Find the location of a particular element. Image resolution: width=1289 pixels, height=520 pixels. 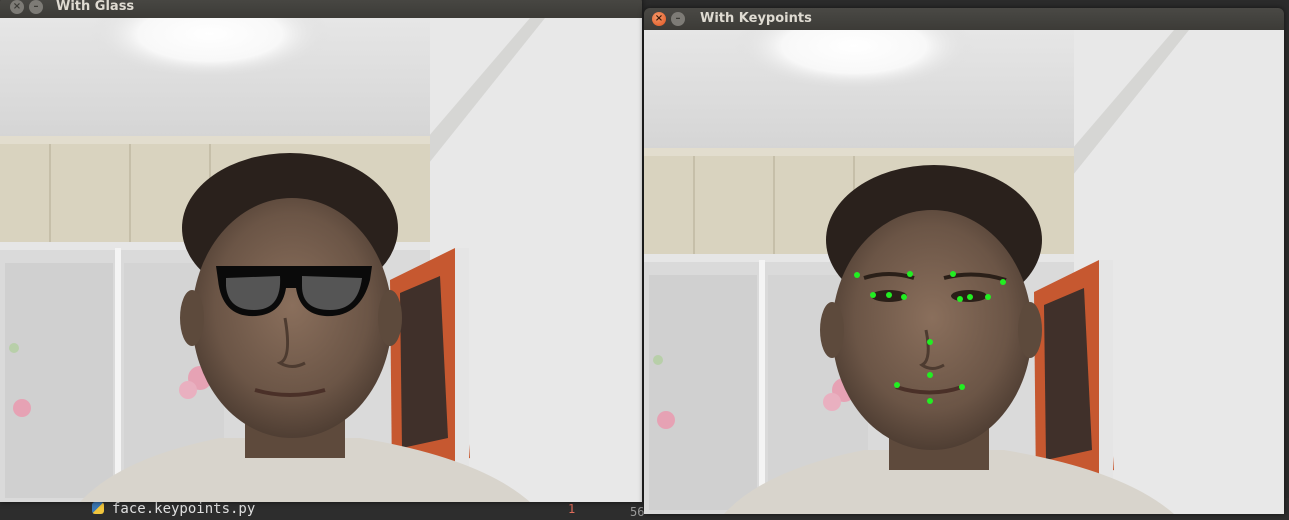

python-file-icon is located at coordinates (98, 508).